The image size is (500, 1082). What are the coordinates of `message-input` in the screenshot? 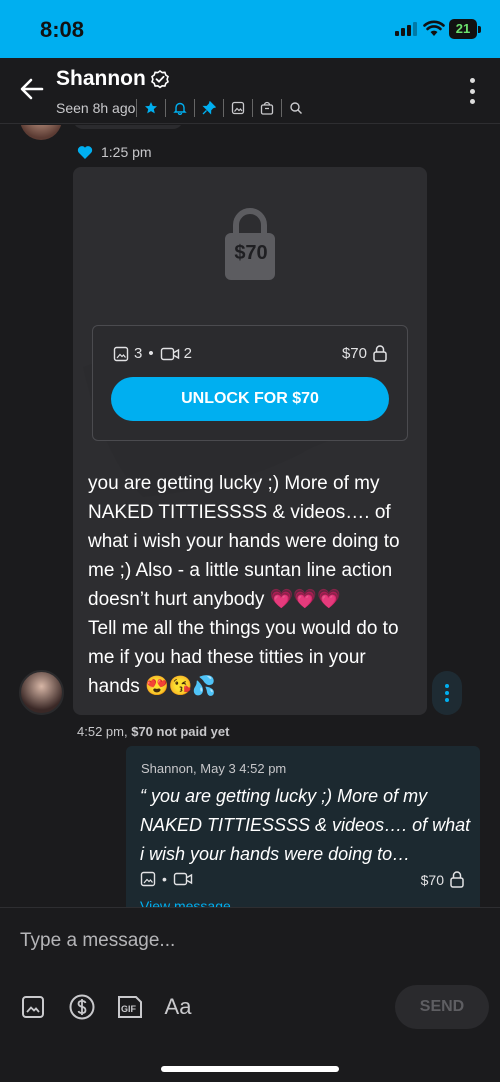 It's located at (250, 941).